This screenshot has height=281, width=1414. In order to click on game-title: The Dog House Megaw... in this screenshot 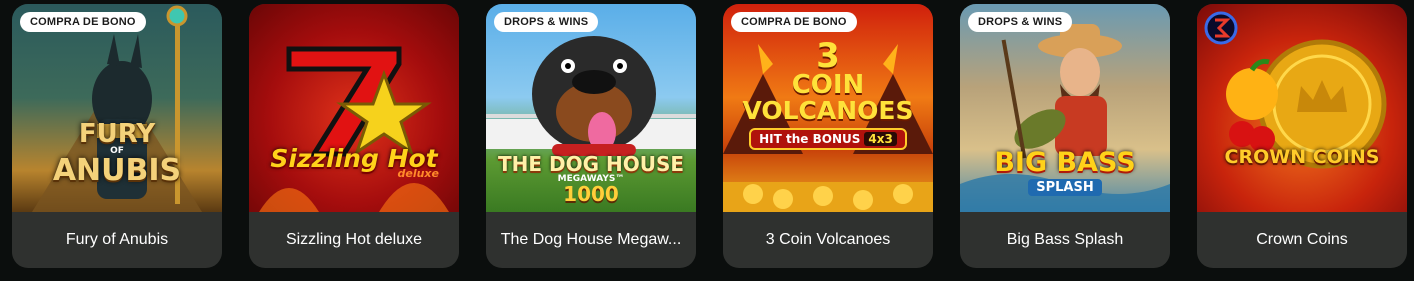, I will do `click(591, 240)`.